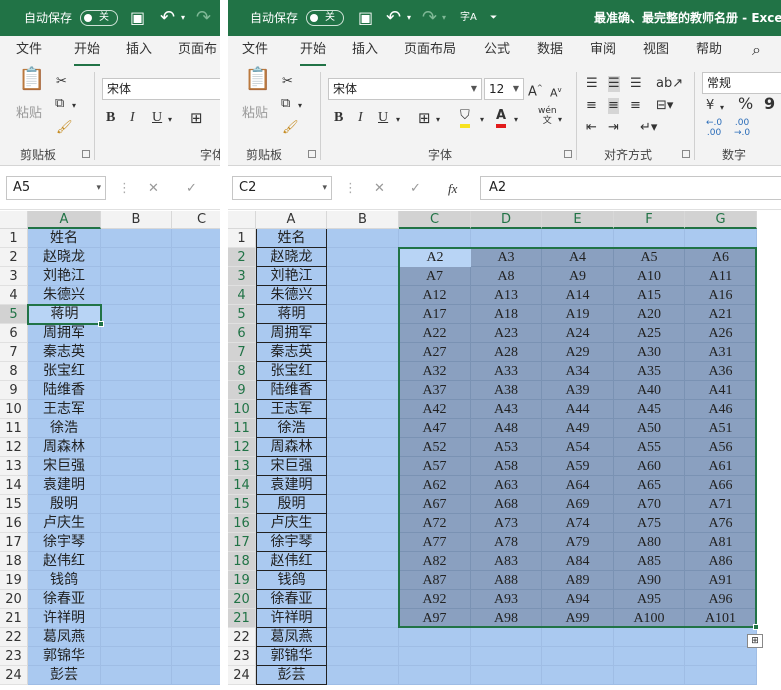 Image resolution: width=781 pixels, height=690 pixels. Describe the element at coordinates (578, 371) in the screenshot. I see `matrix-cell: A34` at that location.